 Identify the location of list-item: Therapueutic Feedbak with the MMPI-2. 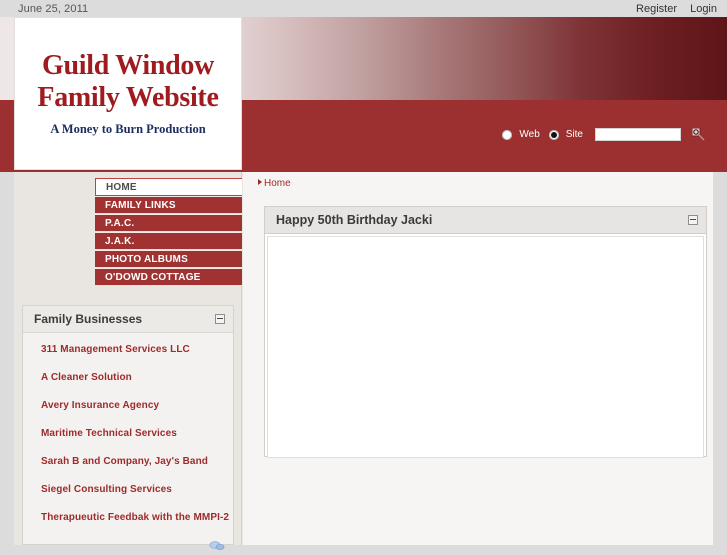
(137, 517).